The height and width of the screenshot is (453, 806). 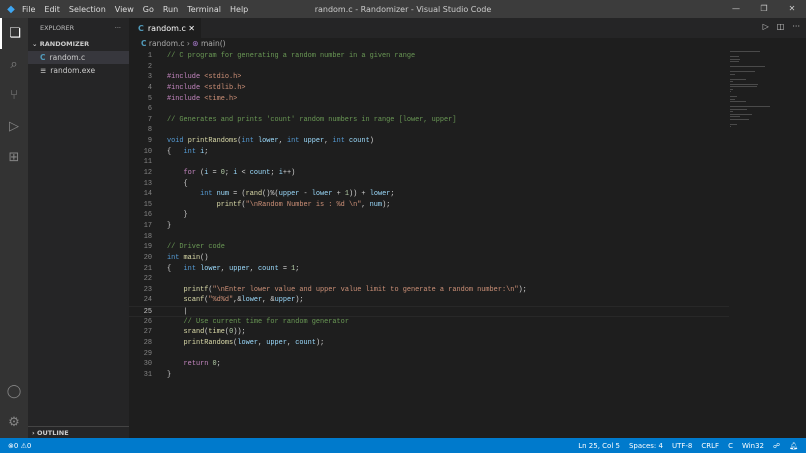 I want to click on code-line: 10{ int i;, so click(x=429, y=152).